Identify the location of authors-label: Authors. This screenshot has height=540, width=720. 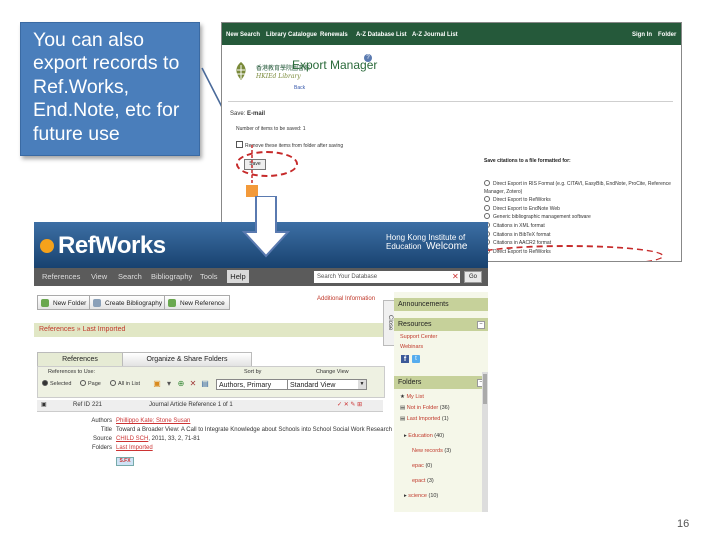
(101, 421).